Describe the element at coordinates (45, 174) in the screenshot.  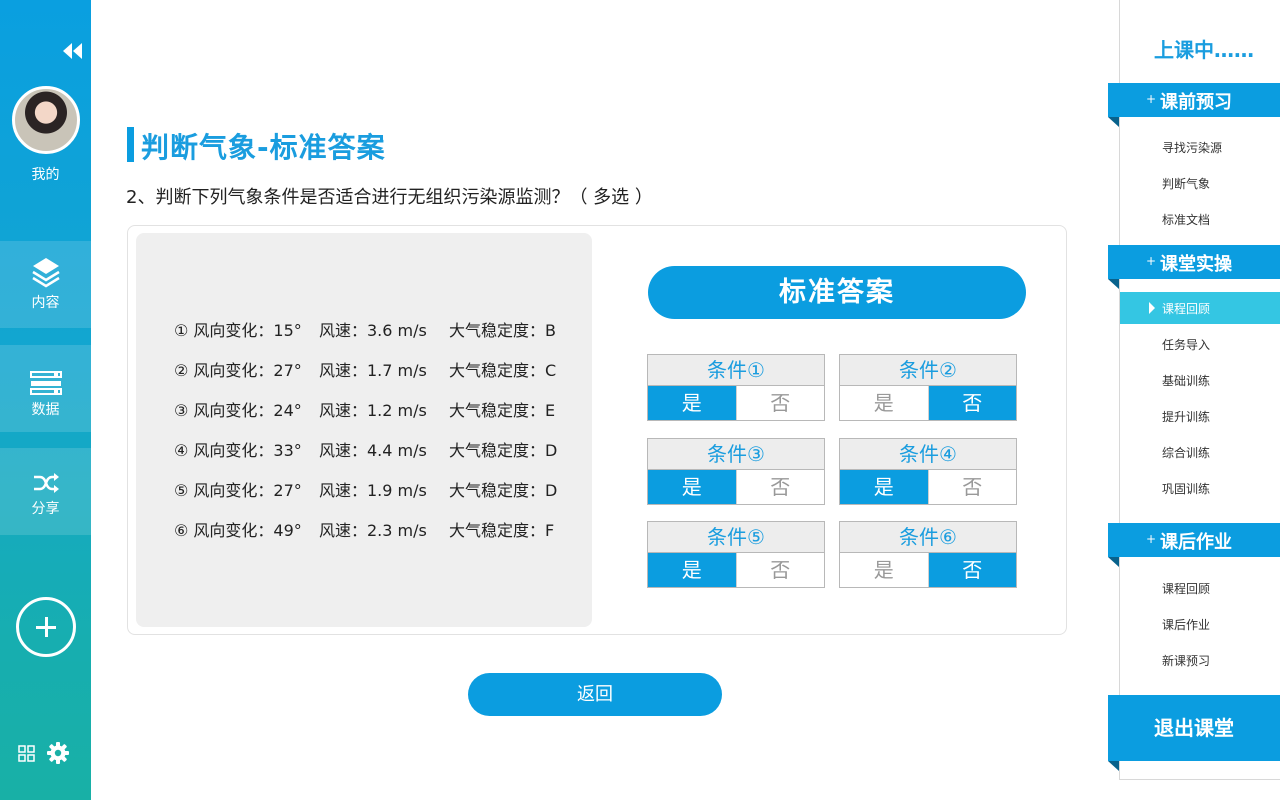
I see `profile-label: 我的` at that location.